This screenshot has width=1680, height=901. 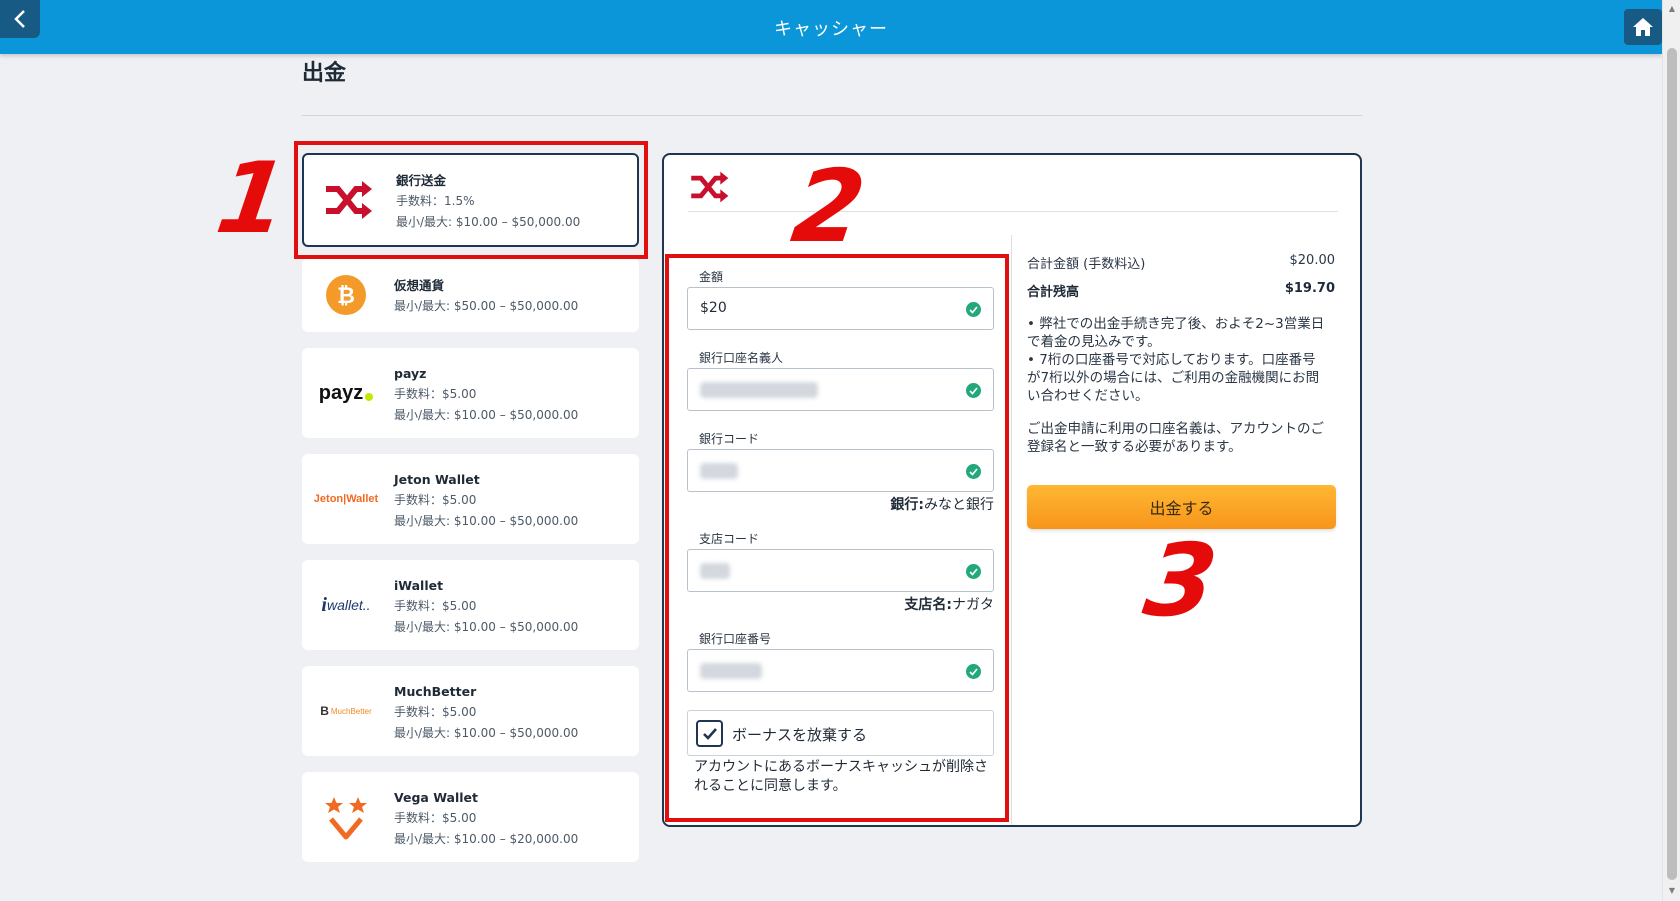 I want to click on home-icon, so click(x=1643, y=27).